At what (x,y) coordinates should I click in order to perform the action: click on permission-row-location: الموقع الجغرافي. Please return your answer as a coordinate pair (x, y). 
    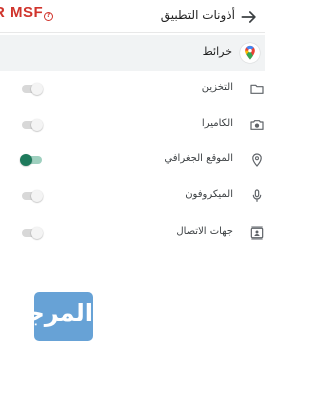
    Looking at the image, I should click on (132, 160).